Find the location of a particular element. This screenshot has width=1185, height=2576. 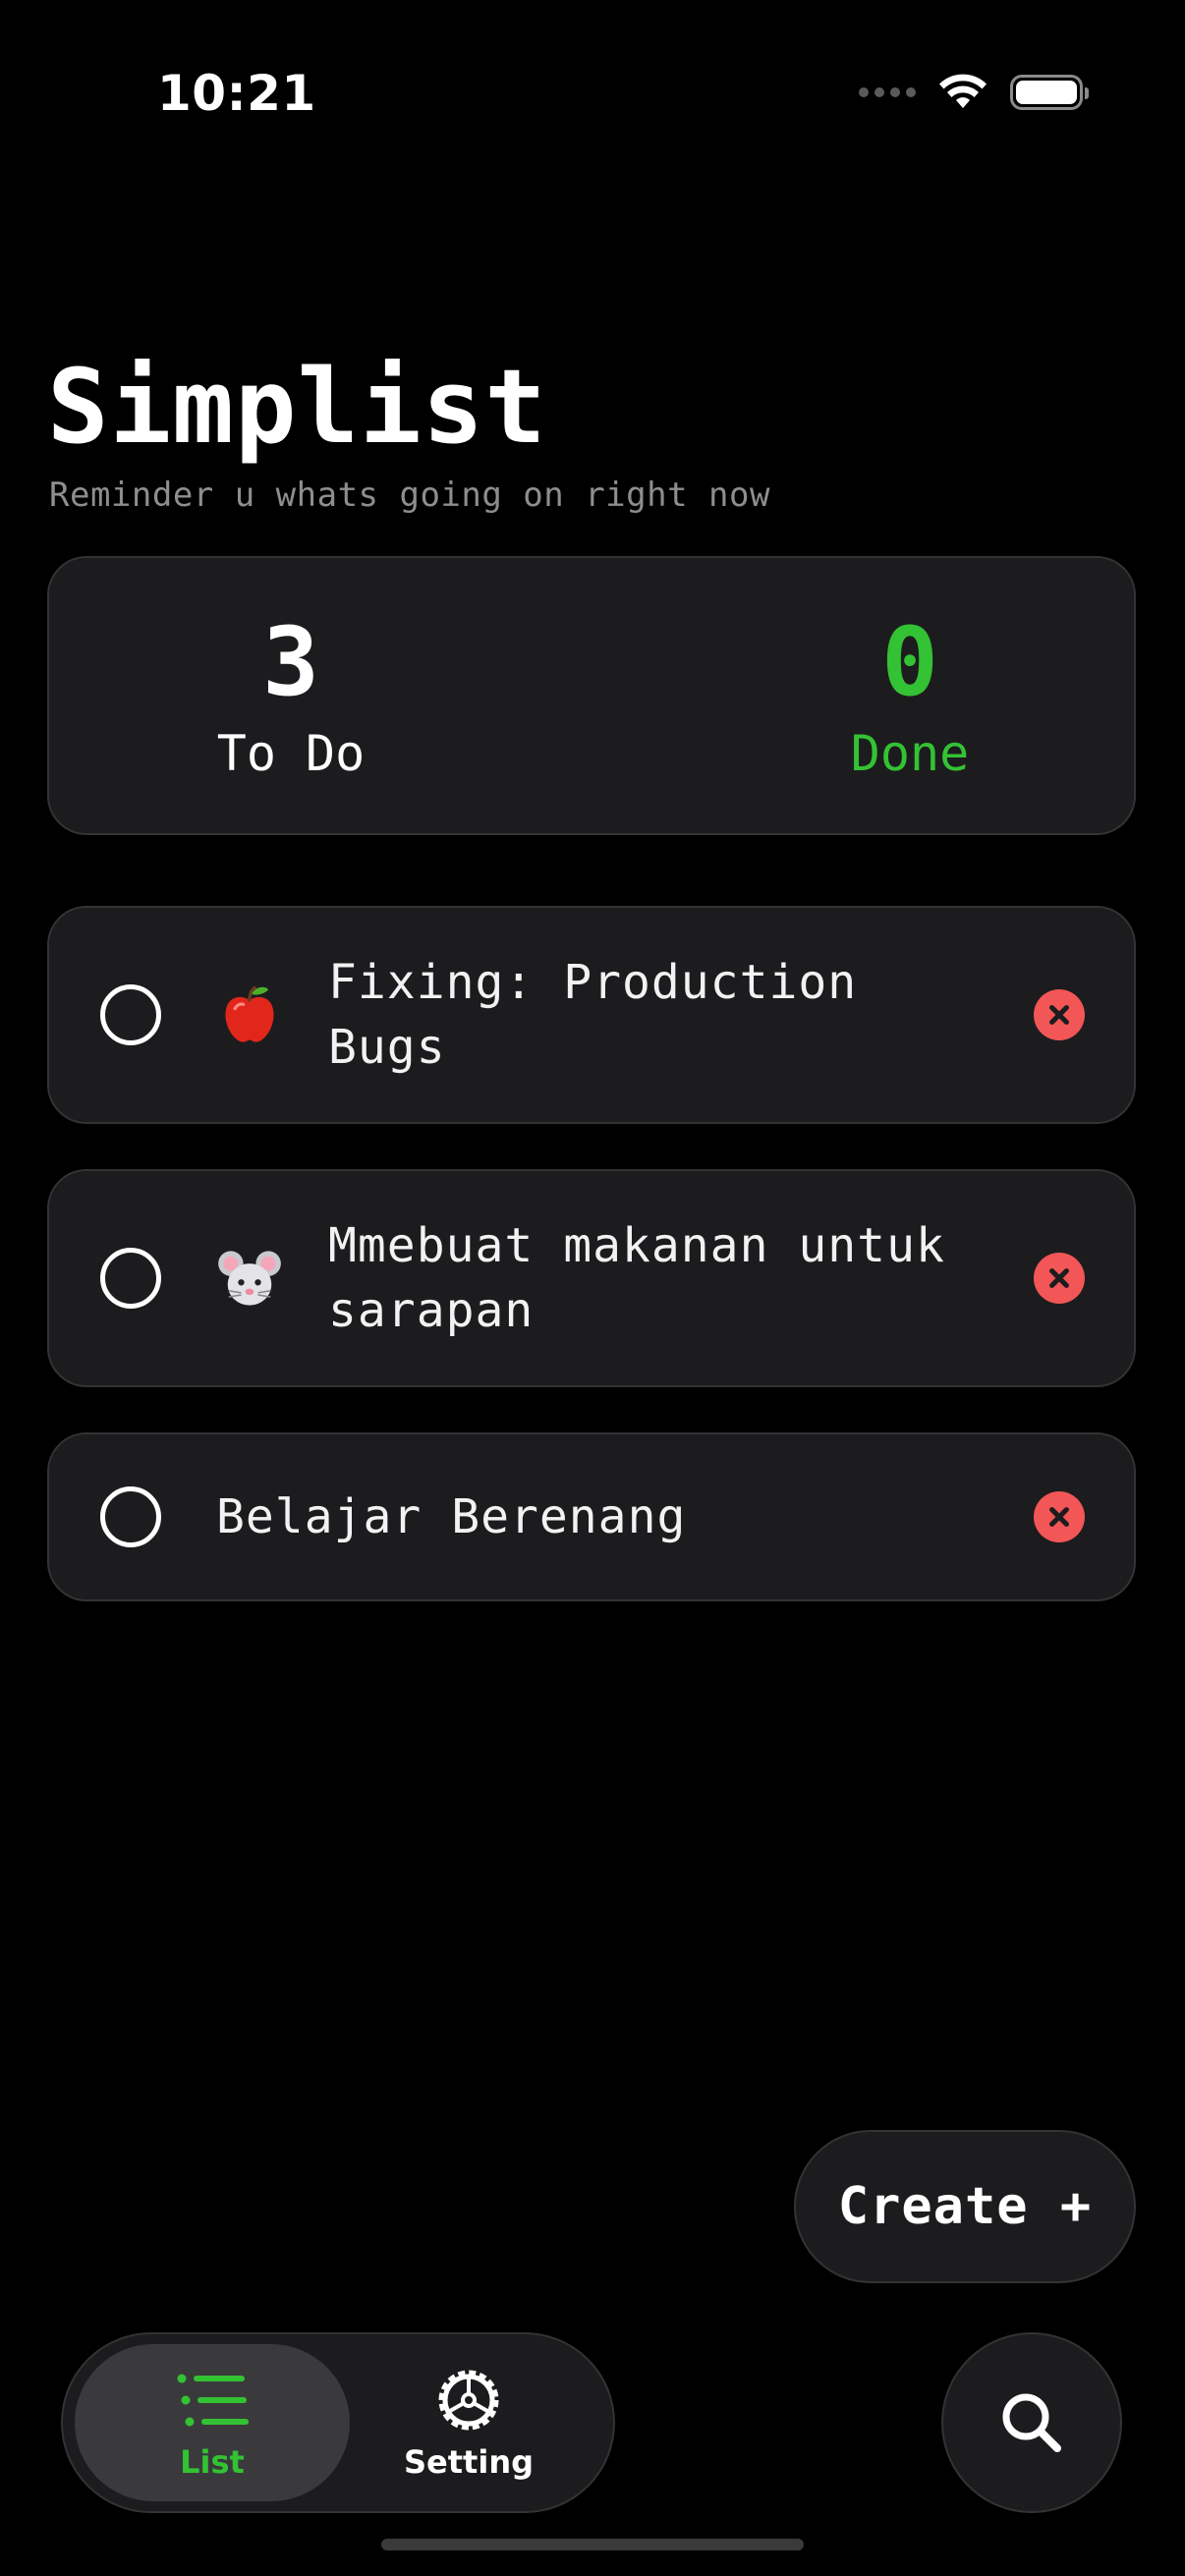

task-text: Belajar Berenang is located at coordinates (452, 1516).